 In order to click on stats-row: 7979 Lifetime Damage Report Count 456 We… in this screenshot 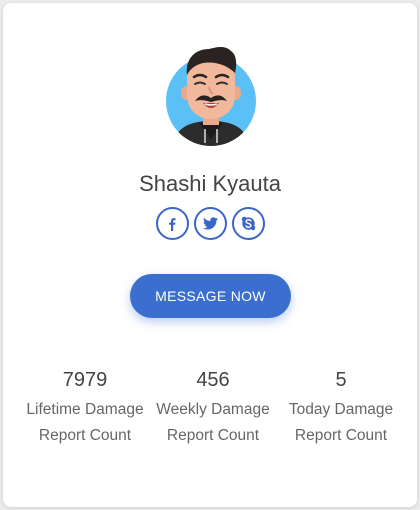, I will do `click(213, 406)`.